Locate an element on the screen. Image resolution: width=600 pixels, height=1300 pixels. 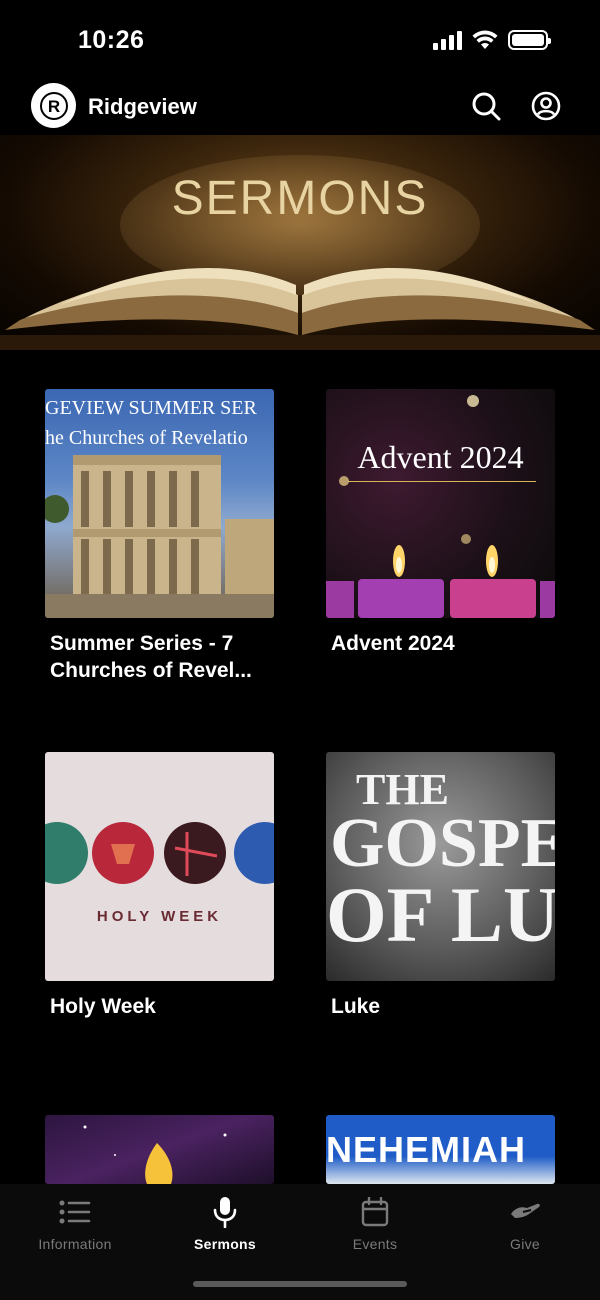
series-title: Holy Week is located at coordinates (103, 1006).